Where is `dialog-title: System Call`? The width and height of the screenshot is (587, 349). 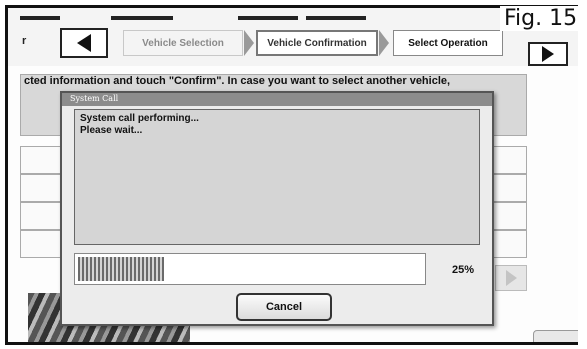 dialog-title: System Call is located at coordinates (94, 98).